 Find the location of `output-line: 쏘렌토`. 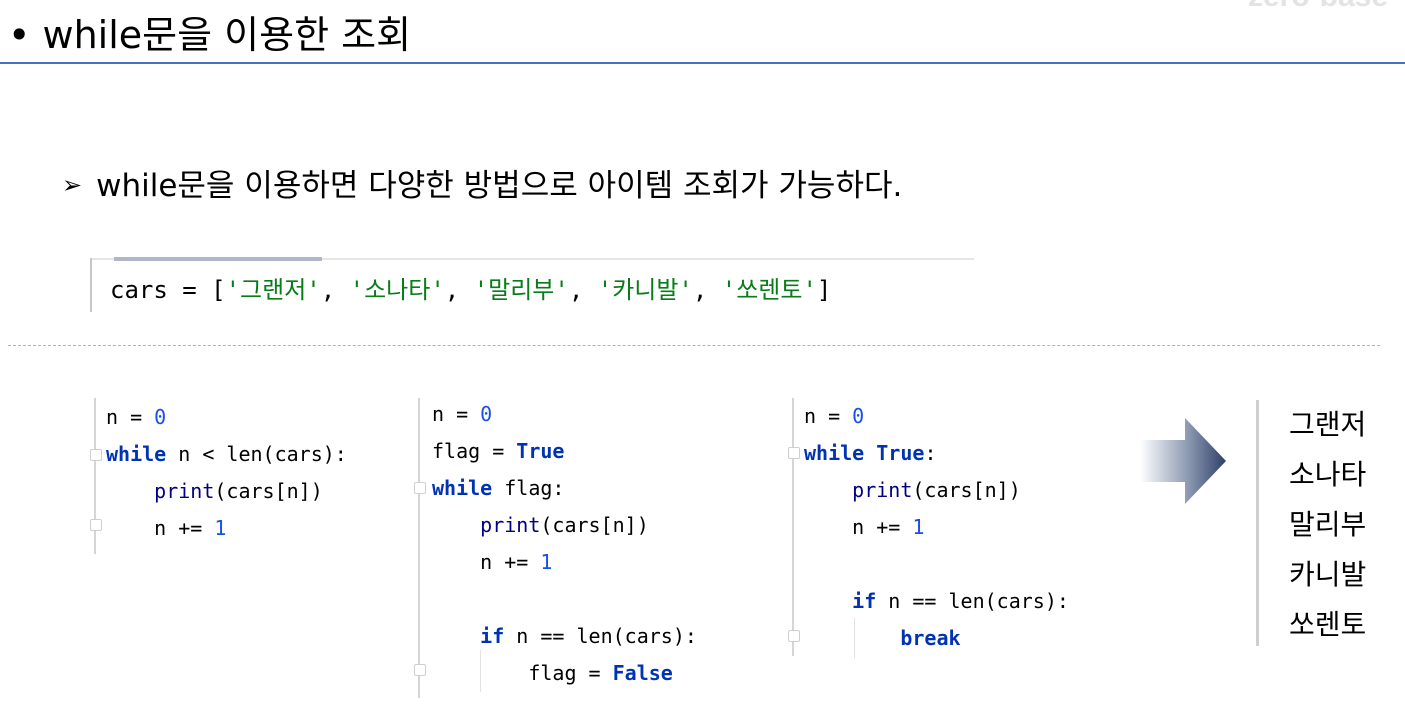

output-line: 쏘렌토 is located at coordinates (1328, 624).